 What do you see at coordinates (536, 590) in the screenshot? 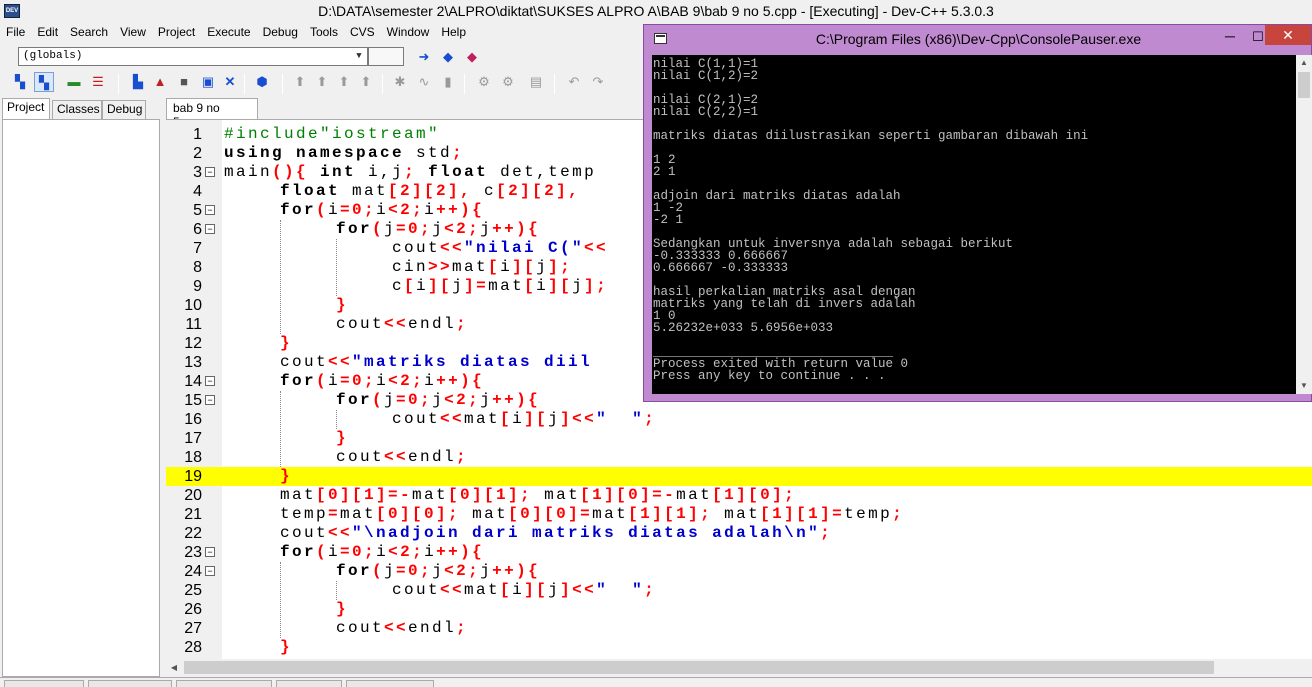
I see `code-token: ][` at bounding box center [536, 590].